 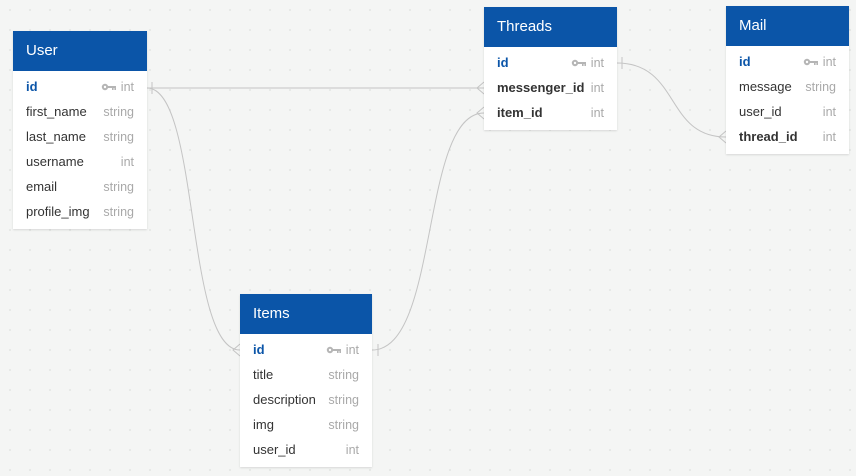 I want to click on field-row: thread_id int, so click(x=787, y=136).